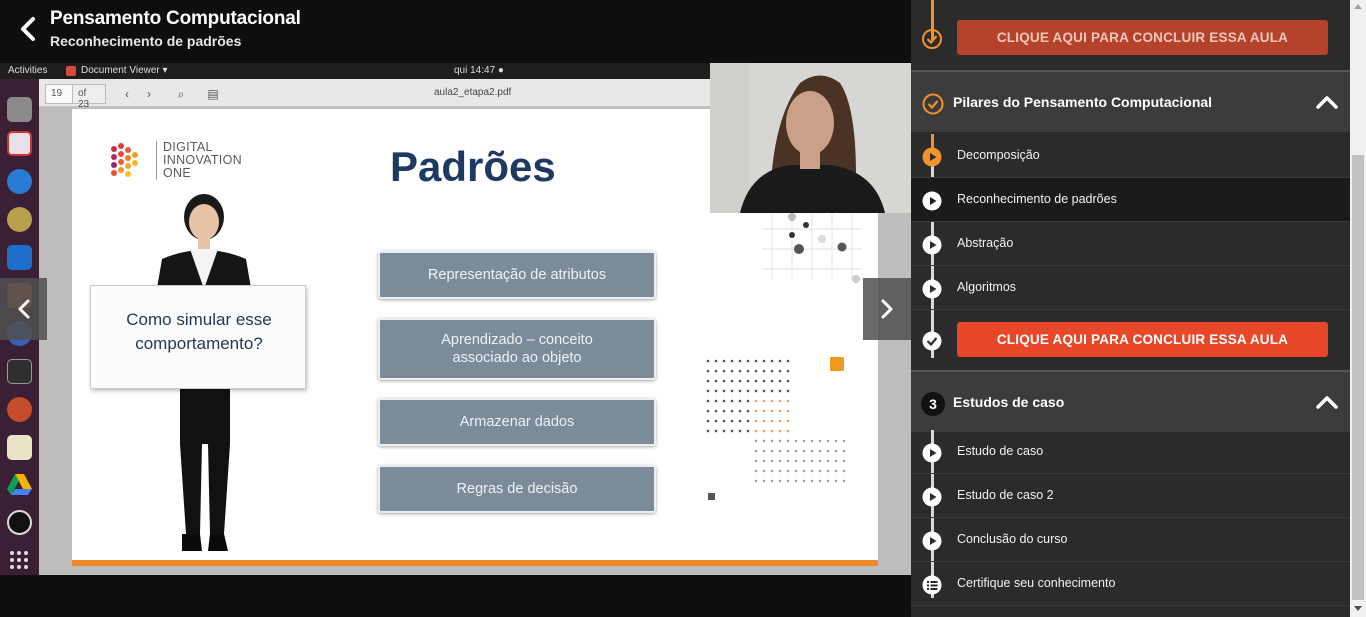 The height and width of the screenshot is (617, 1366). Describe the element at coordinates (19, 559) in the screenshot. I see `apps-grid-icon` at that location.